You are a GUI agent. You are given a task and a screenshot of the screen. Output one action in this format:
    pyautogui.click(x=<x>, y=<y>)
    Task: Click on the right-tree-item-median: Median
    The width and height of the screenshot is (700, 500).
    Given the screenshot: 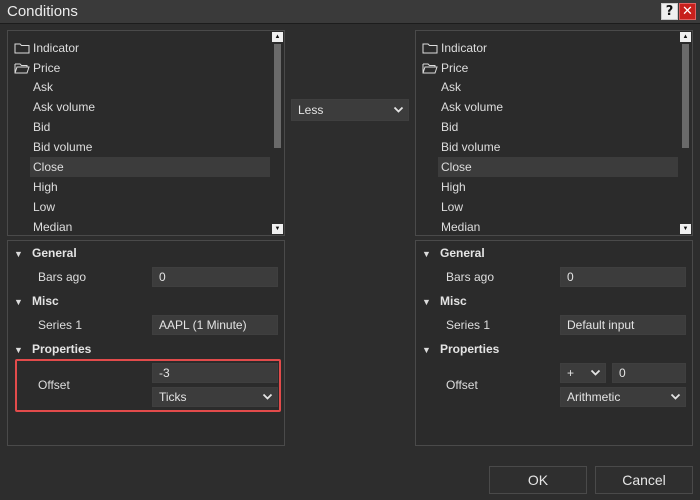 What is the action you would take?
    pyautogui.click(x=460, y=226)
    